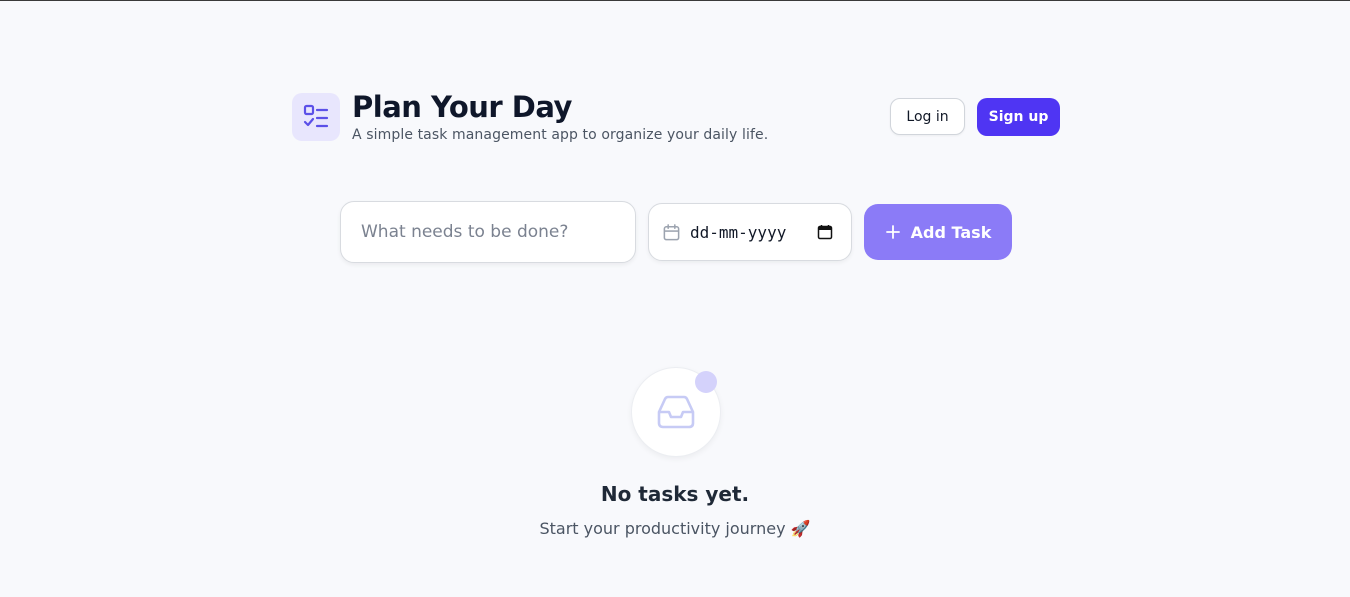 The image size is (1350, 597). Describe the element at coordinates (488, 232) in the screenshot. I see `task-input` at that location.